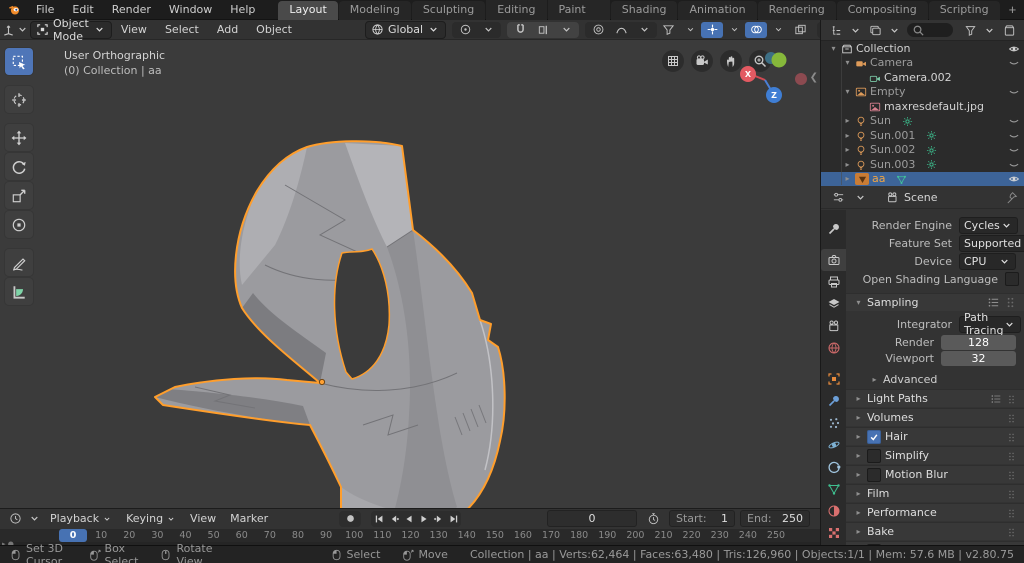 The height and width of the screenshot is (563, 1024). What do you see at coordinates (814, 77) in the screenshot?
I see `sidebar-collapse-arrow: ❮` at bounding box center [814, 77].